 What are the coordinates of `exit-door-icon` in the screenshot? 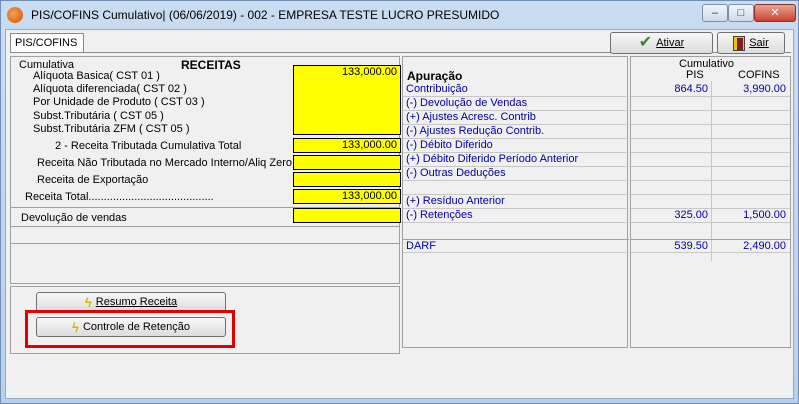 It's located at (739, 43).